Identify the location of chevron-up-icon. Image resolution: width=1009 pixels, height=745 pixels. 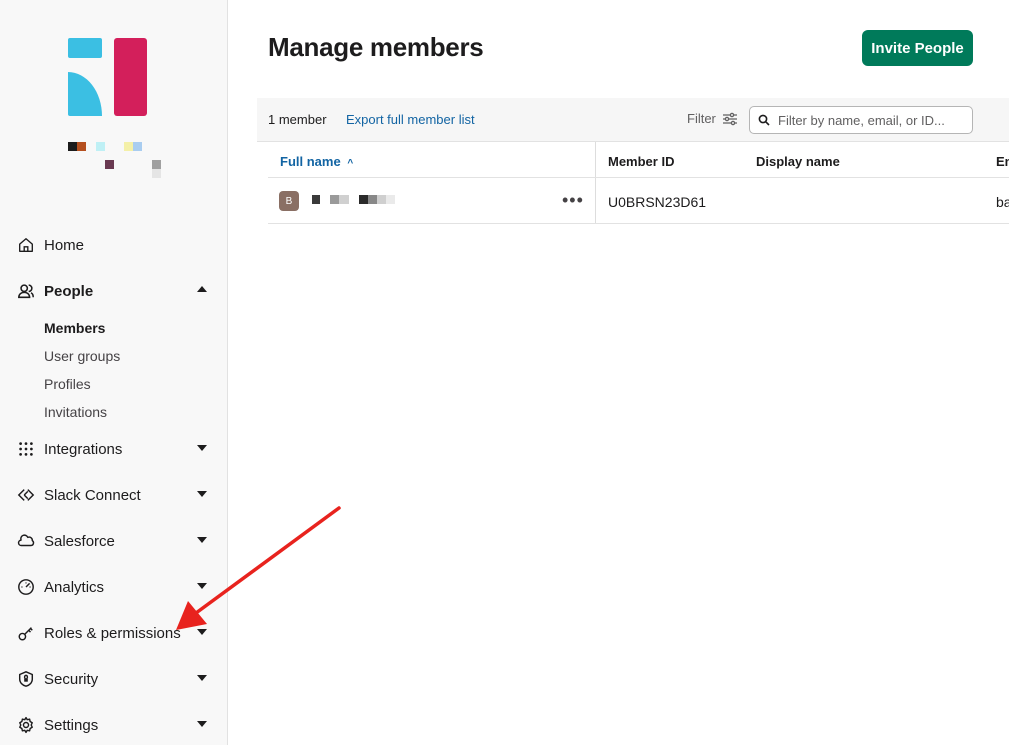
(202, 289).